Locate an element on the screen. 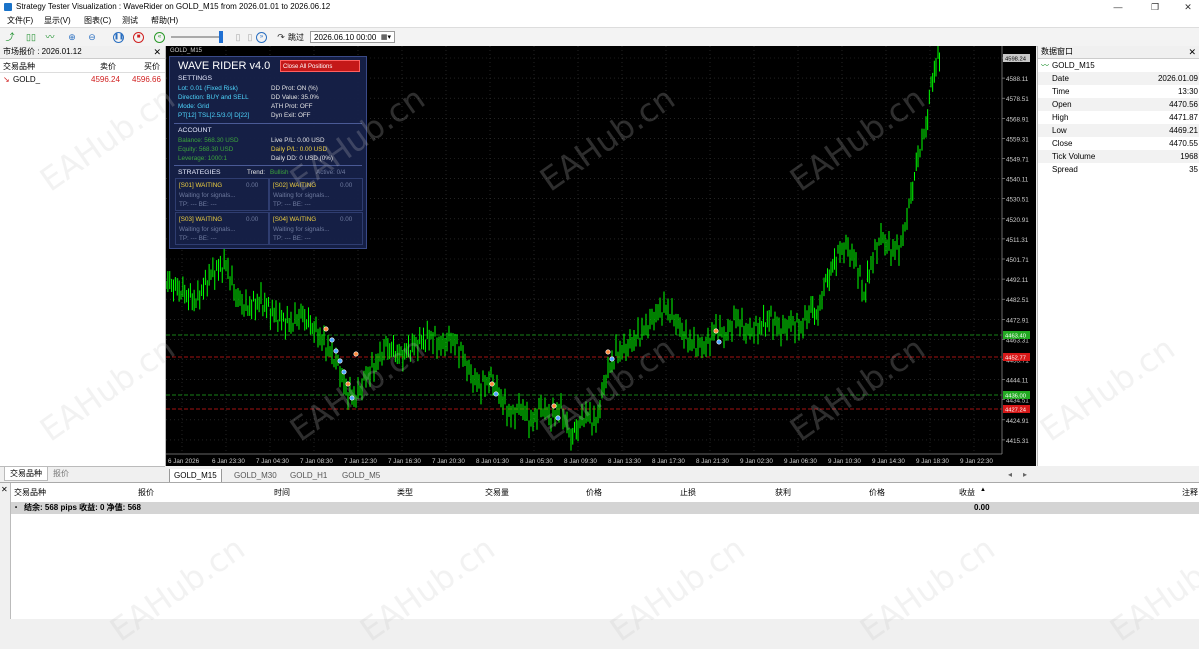  price-tick-label: 4520.91 is located at coordinates (1017, 220).